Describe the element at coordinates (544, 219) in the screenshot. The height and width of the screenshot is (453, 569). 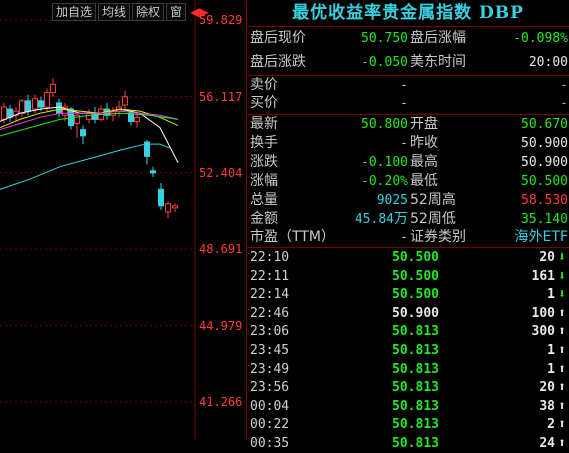
I see `week52-low-value: 35.140` at that location.